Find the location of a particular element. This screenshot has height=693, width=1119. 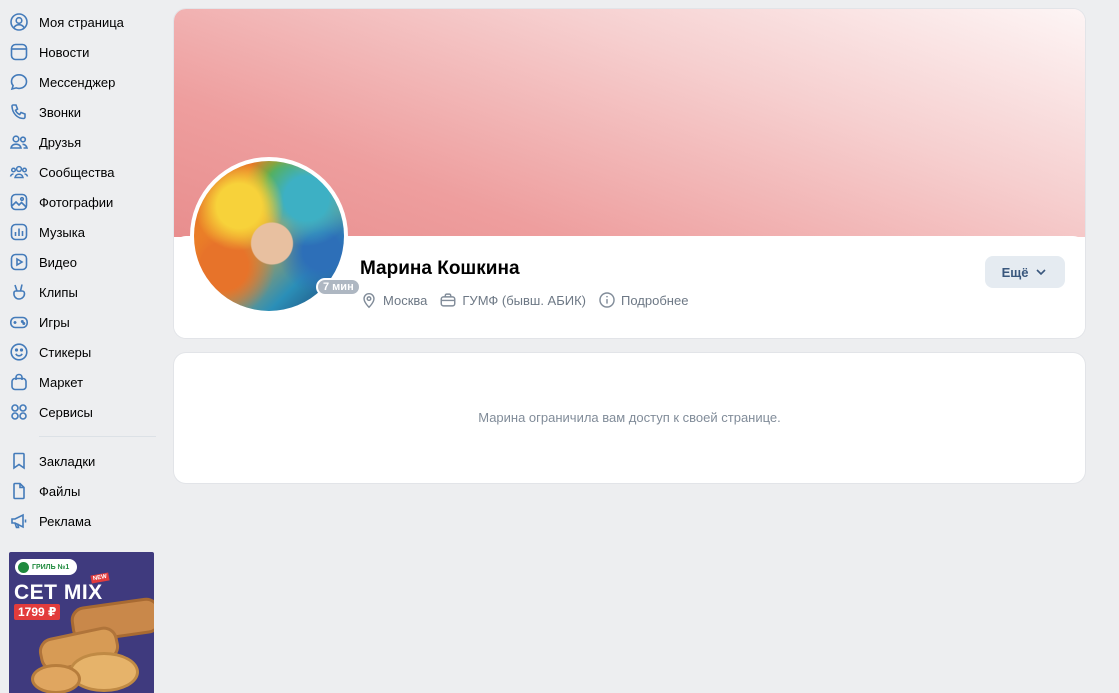

sidebar-item-friends: Друзья is located at coordinates (80, 142).